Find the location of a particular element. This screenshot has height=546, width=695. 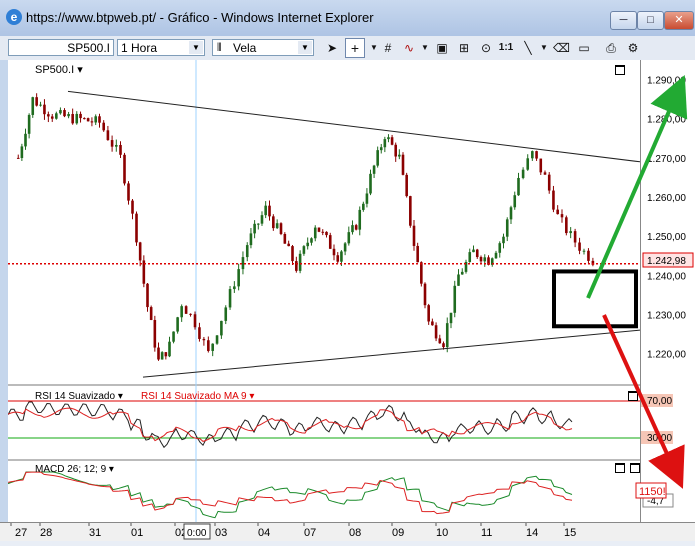

price-tick-label: 1.250,00 is located at coordinates (666, 237).